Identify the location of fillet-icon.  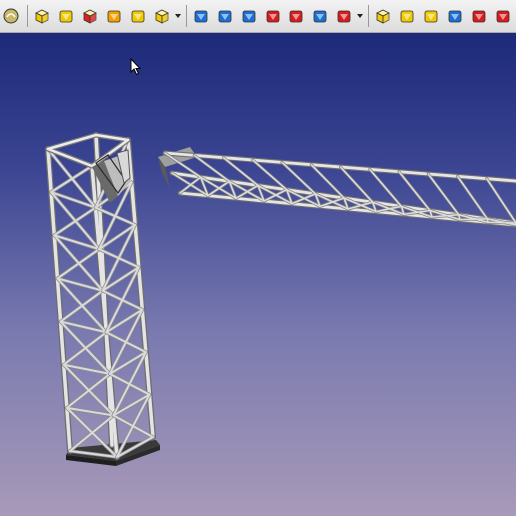
(296, 16).